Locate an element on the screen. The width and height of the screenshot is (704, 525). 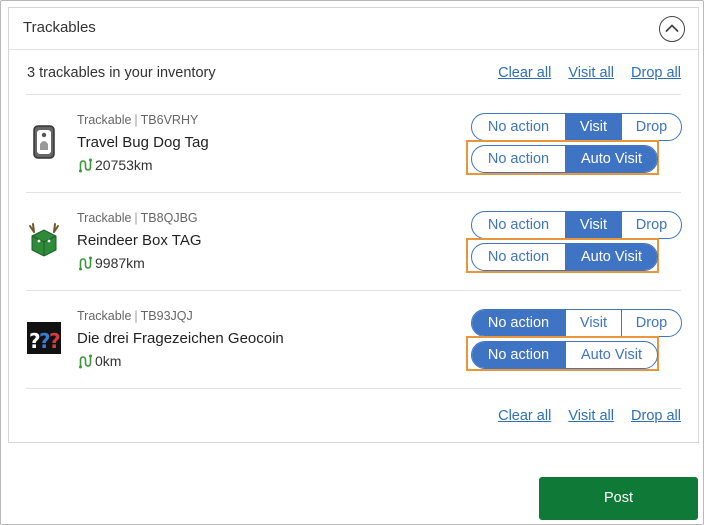
panel-header: Trackables is located at coordinates (353, 29).